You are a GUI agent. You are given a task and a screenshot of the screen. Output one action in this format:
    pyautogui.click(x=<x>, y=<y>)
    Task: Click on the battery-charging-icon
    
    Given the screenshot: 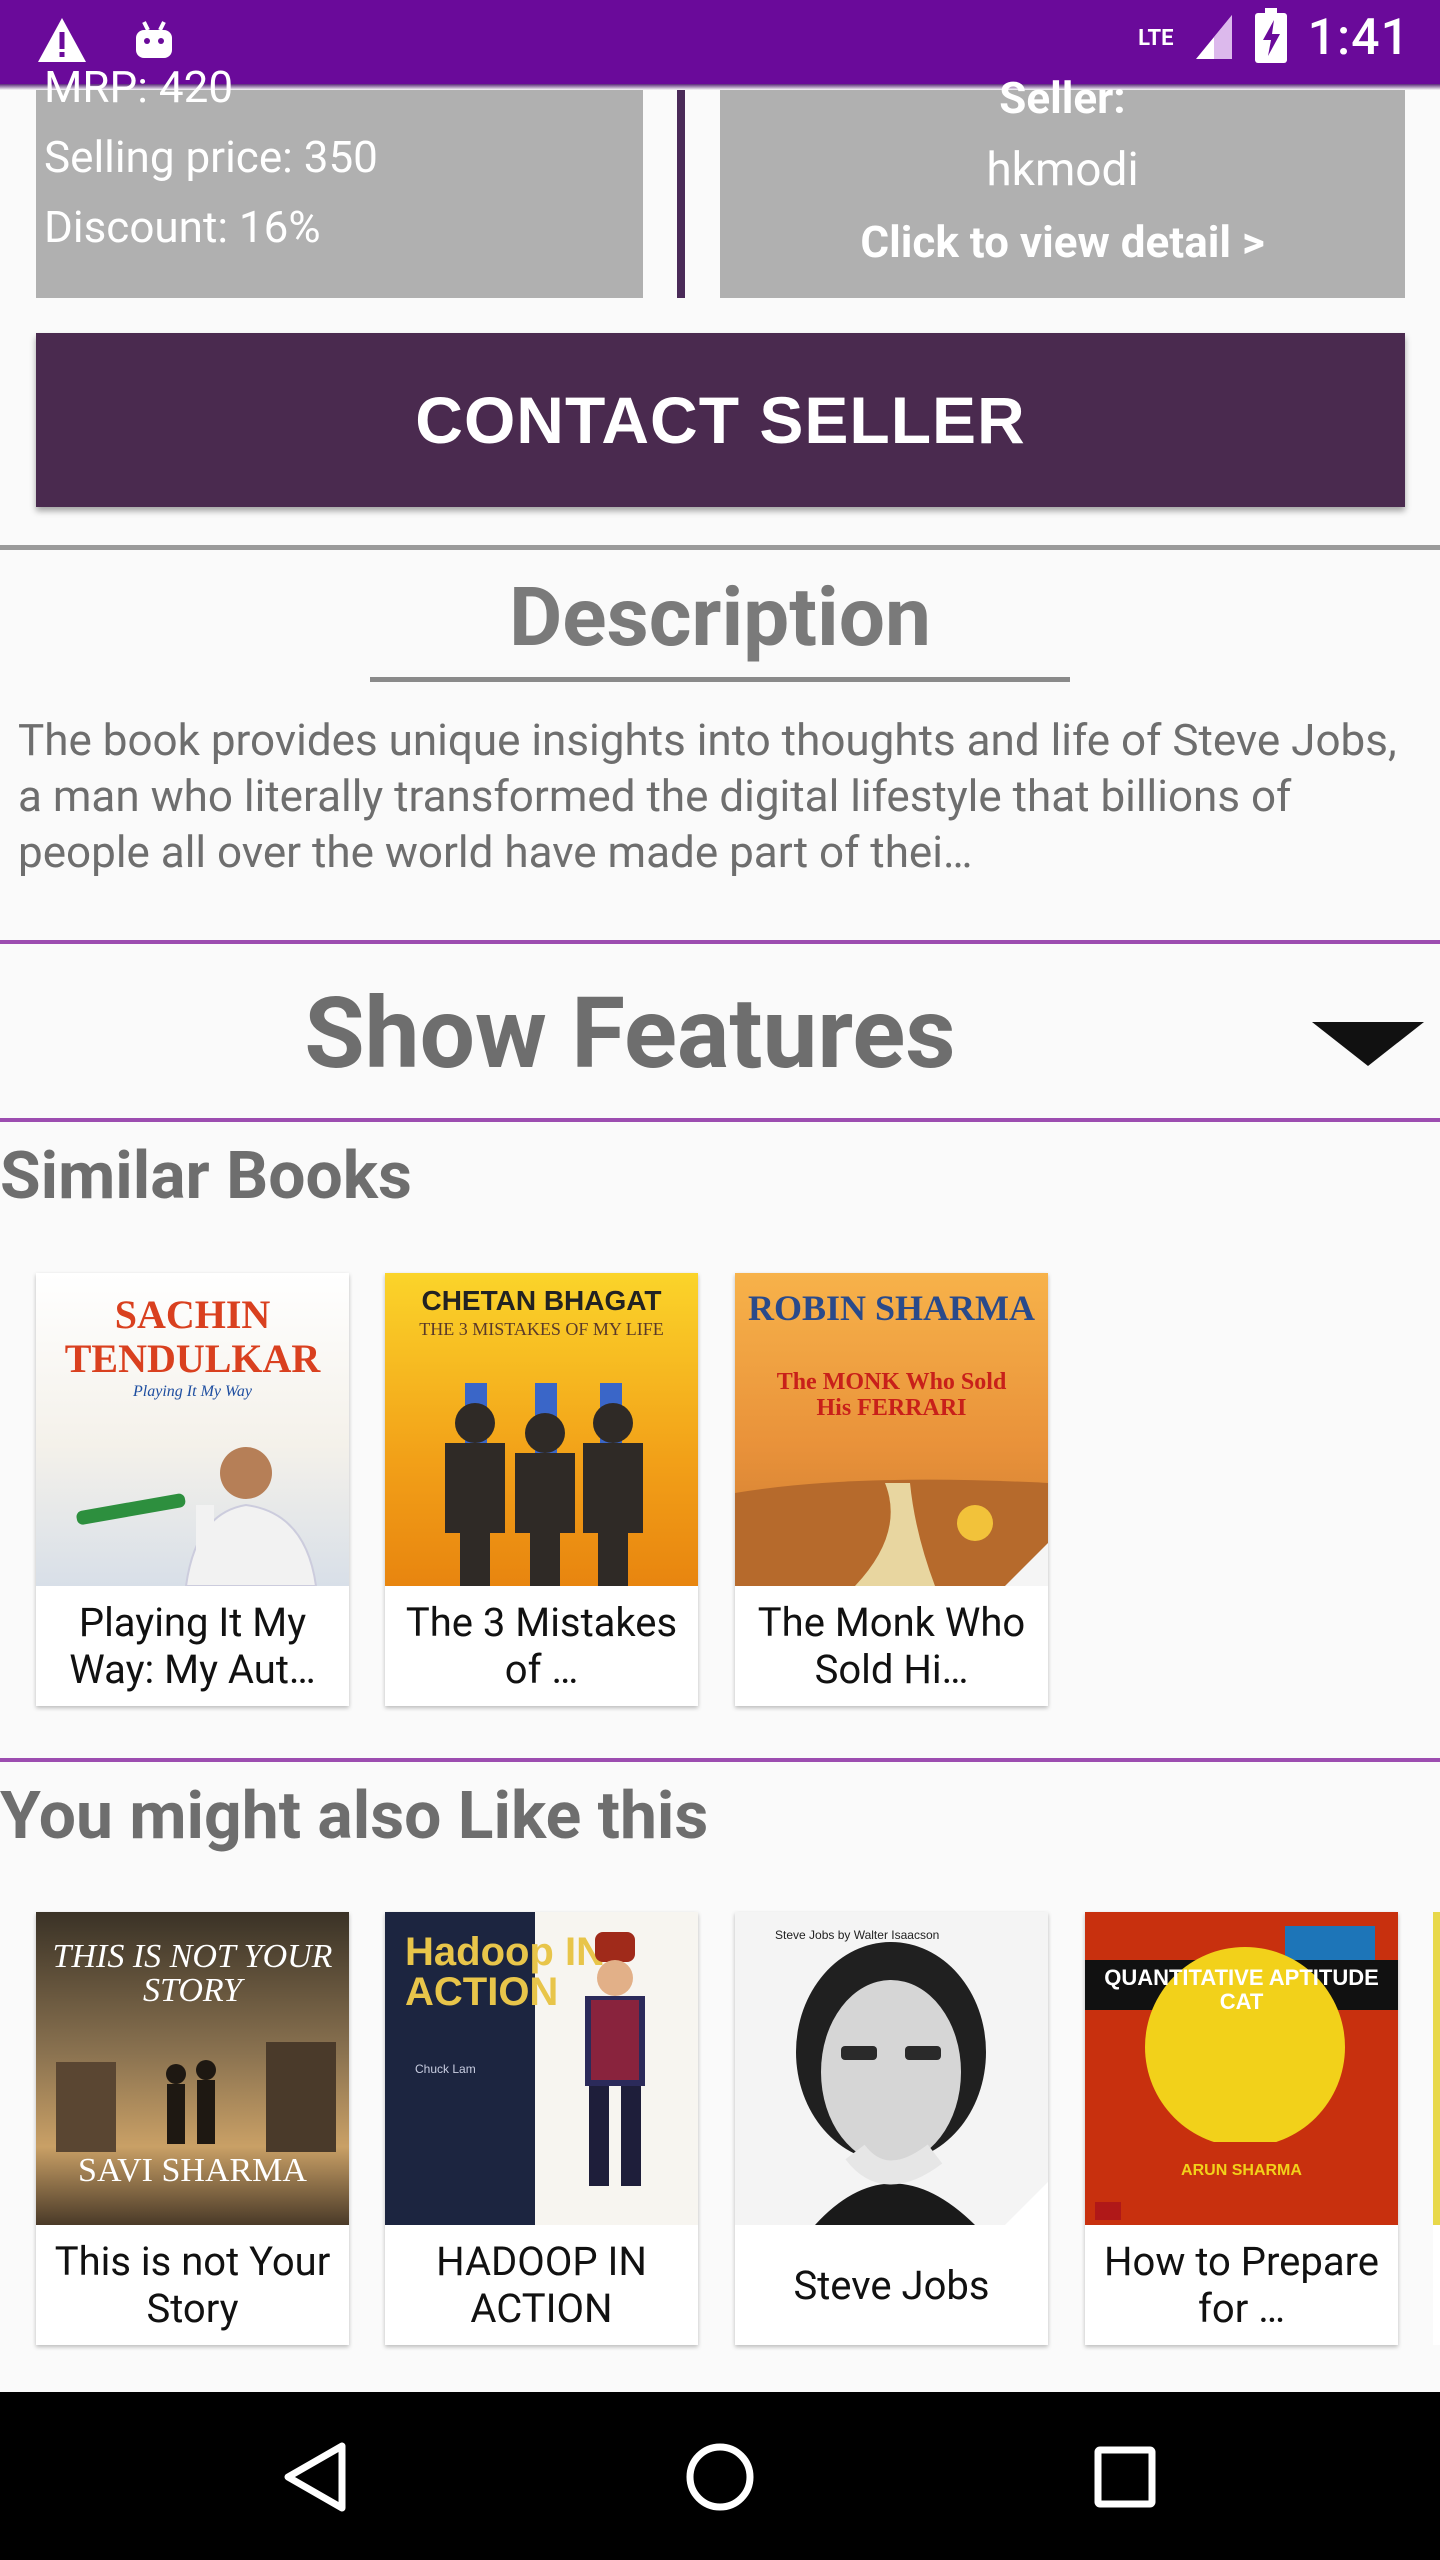 What is the action you would take?
    pyautogui.click(x=1271, y=38)
    